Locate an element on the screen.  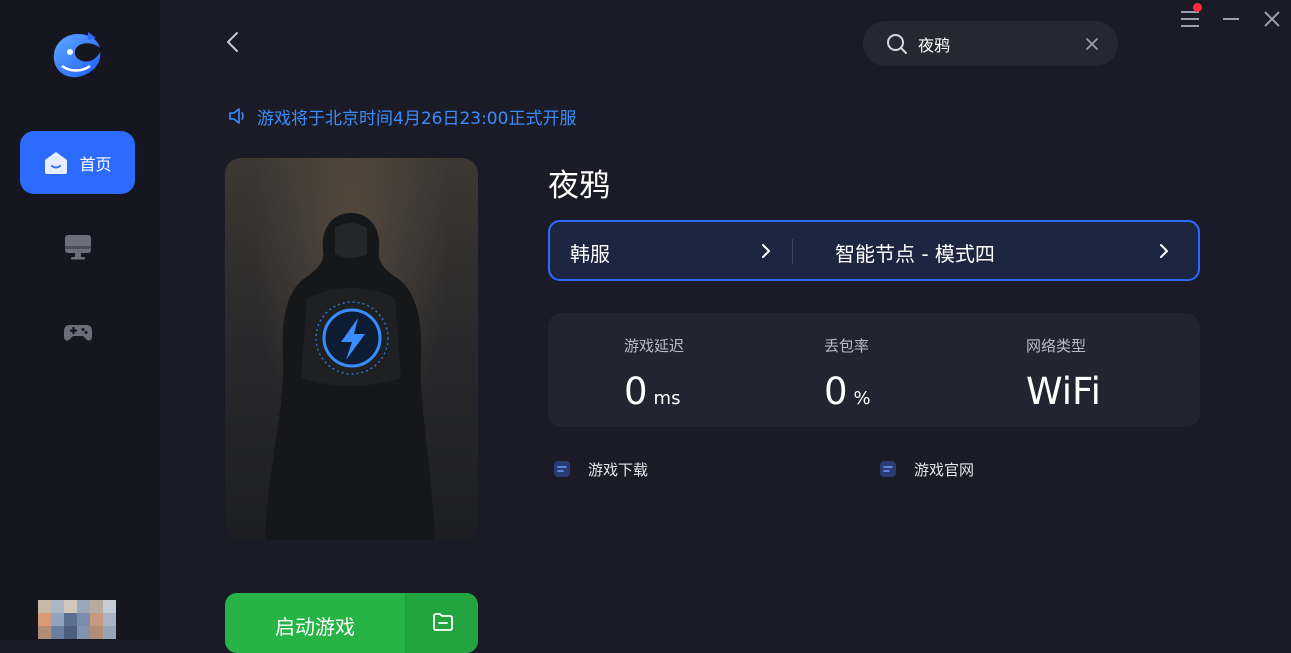
game-website-link: 游戏官网 is located at coordinates (926, 469).